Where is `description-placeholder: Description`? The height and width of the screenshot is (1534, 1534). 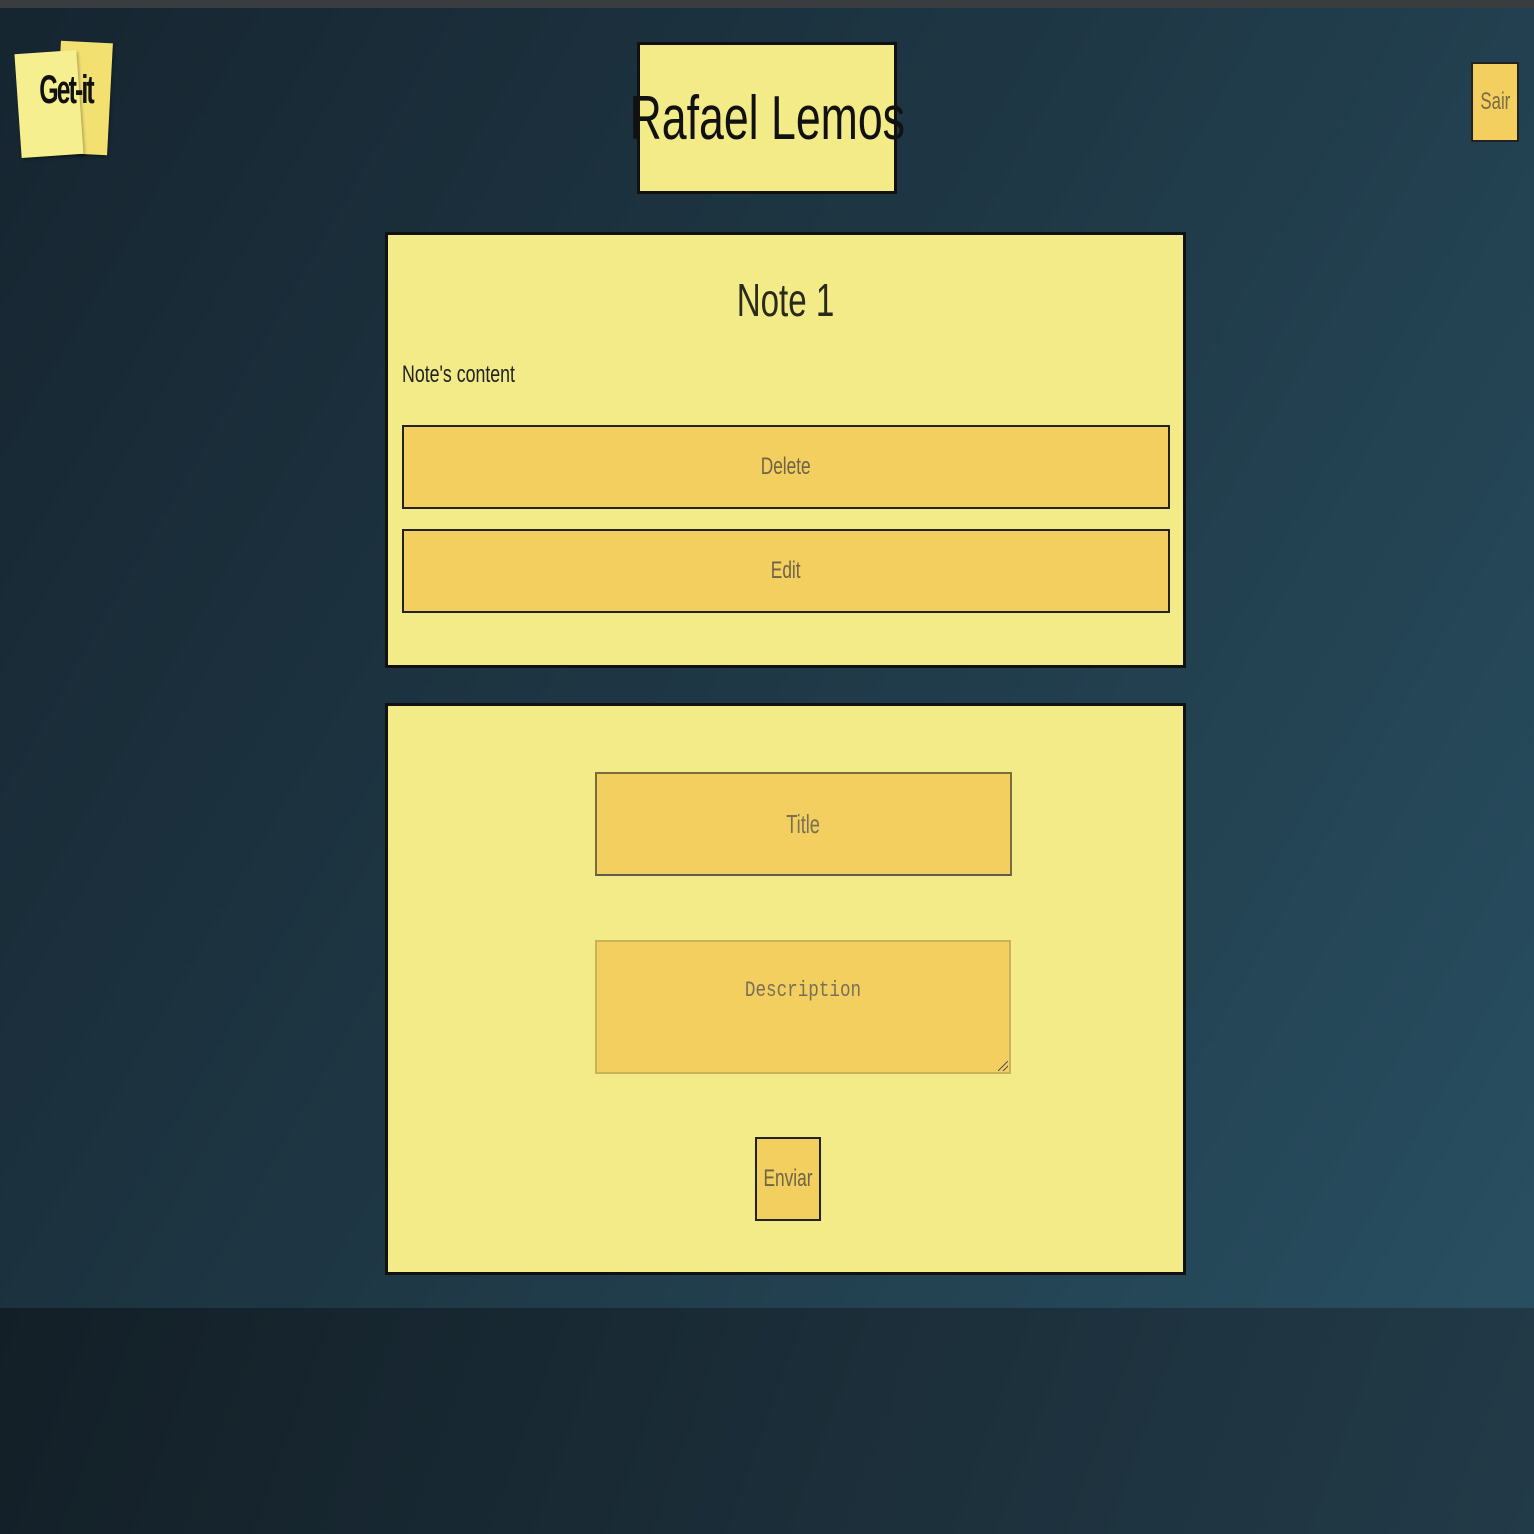 description-placeholder: Description is located at coordinates (803, 990).